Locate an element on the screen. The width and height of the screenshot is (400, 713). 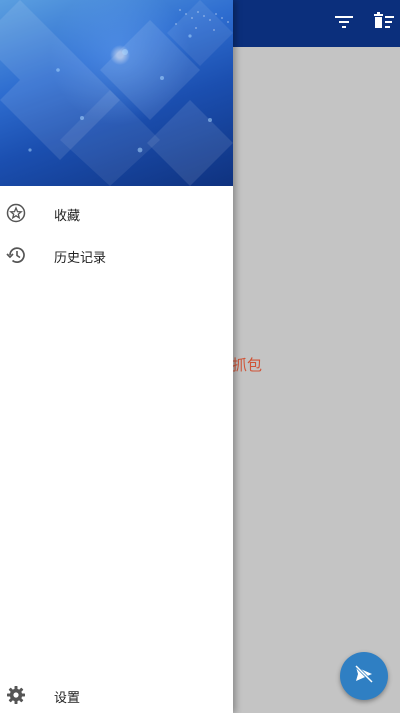
gear-icon is located at coordinates (16, 695).